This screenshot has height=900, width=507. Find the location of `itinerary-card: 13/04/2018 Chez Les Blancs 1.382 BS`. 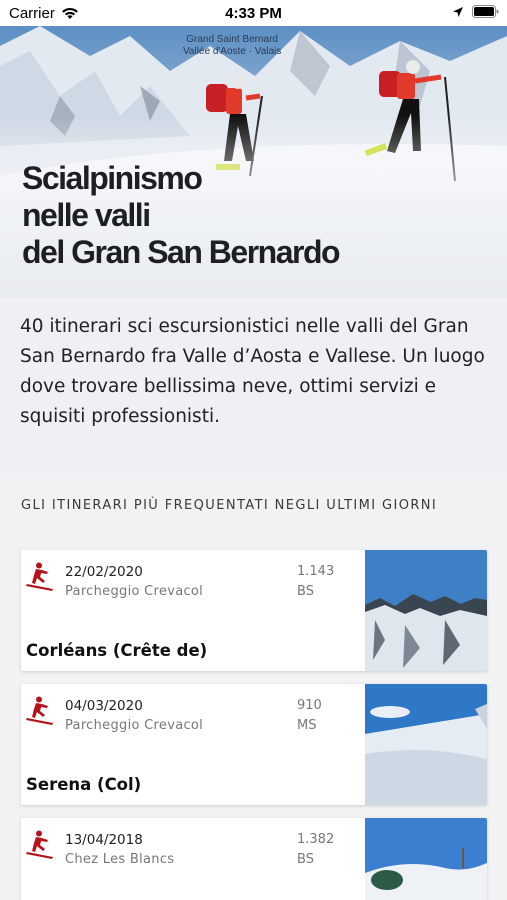

itinerary-card: 13/04/2018 Chez Les Blancs 1.382 BS is located at coordinates (254, 859).